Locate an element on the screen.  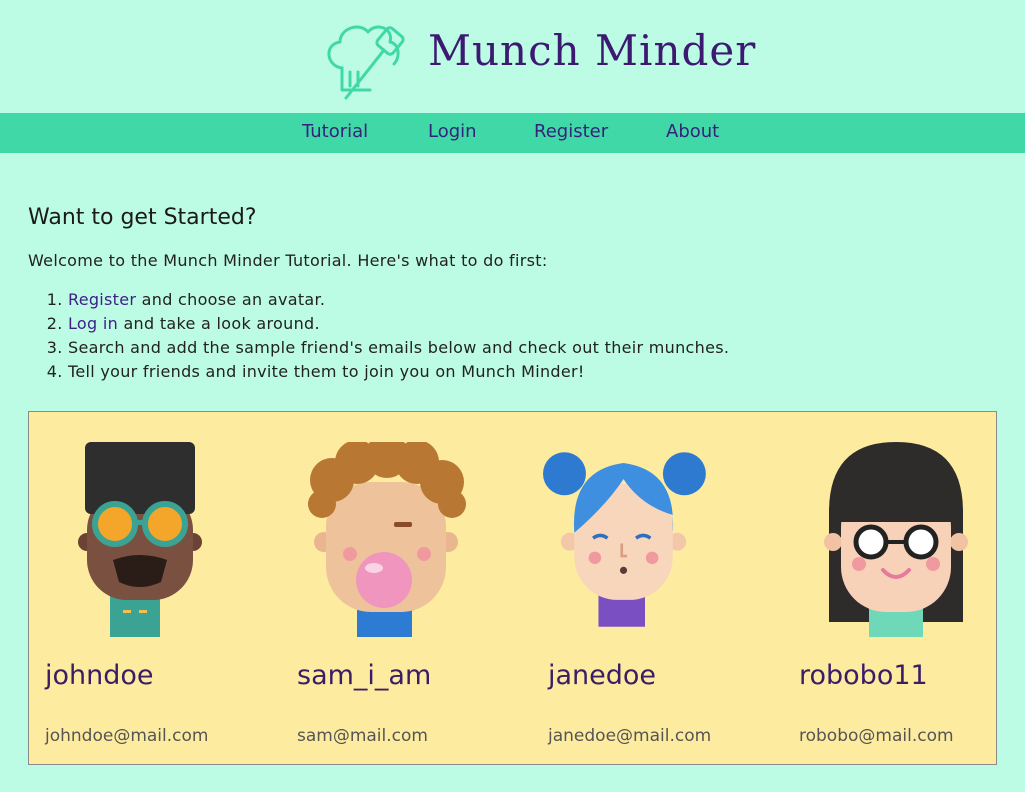
friend-username: robobo11 is located at coordinates (863, 675).